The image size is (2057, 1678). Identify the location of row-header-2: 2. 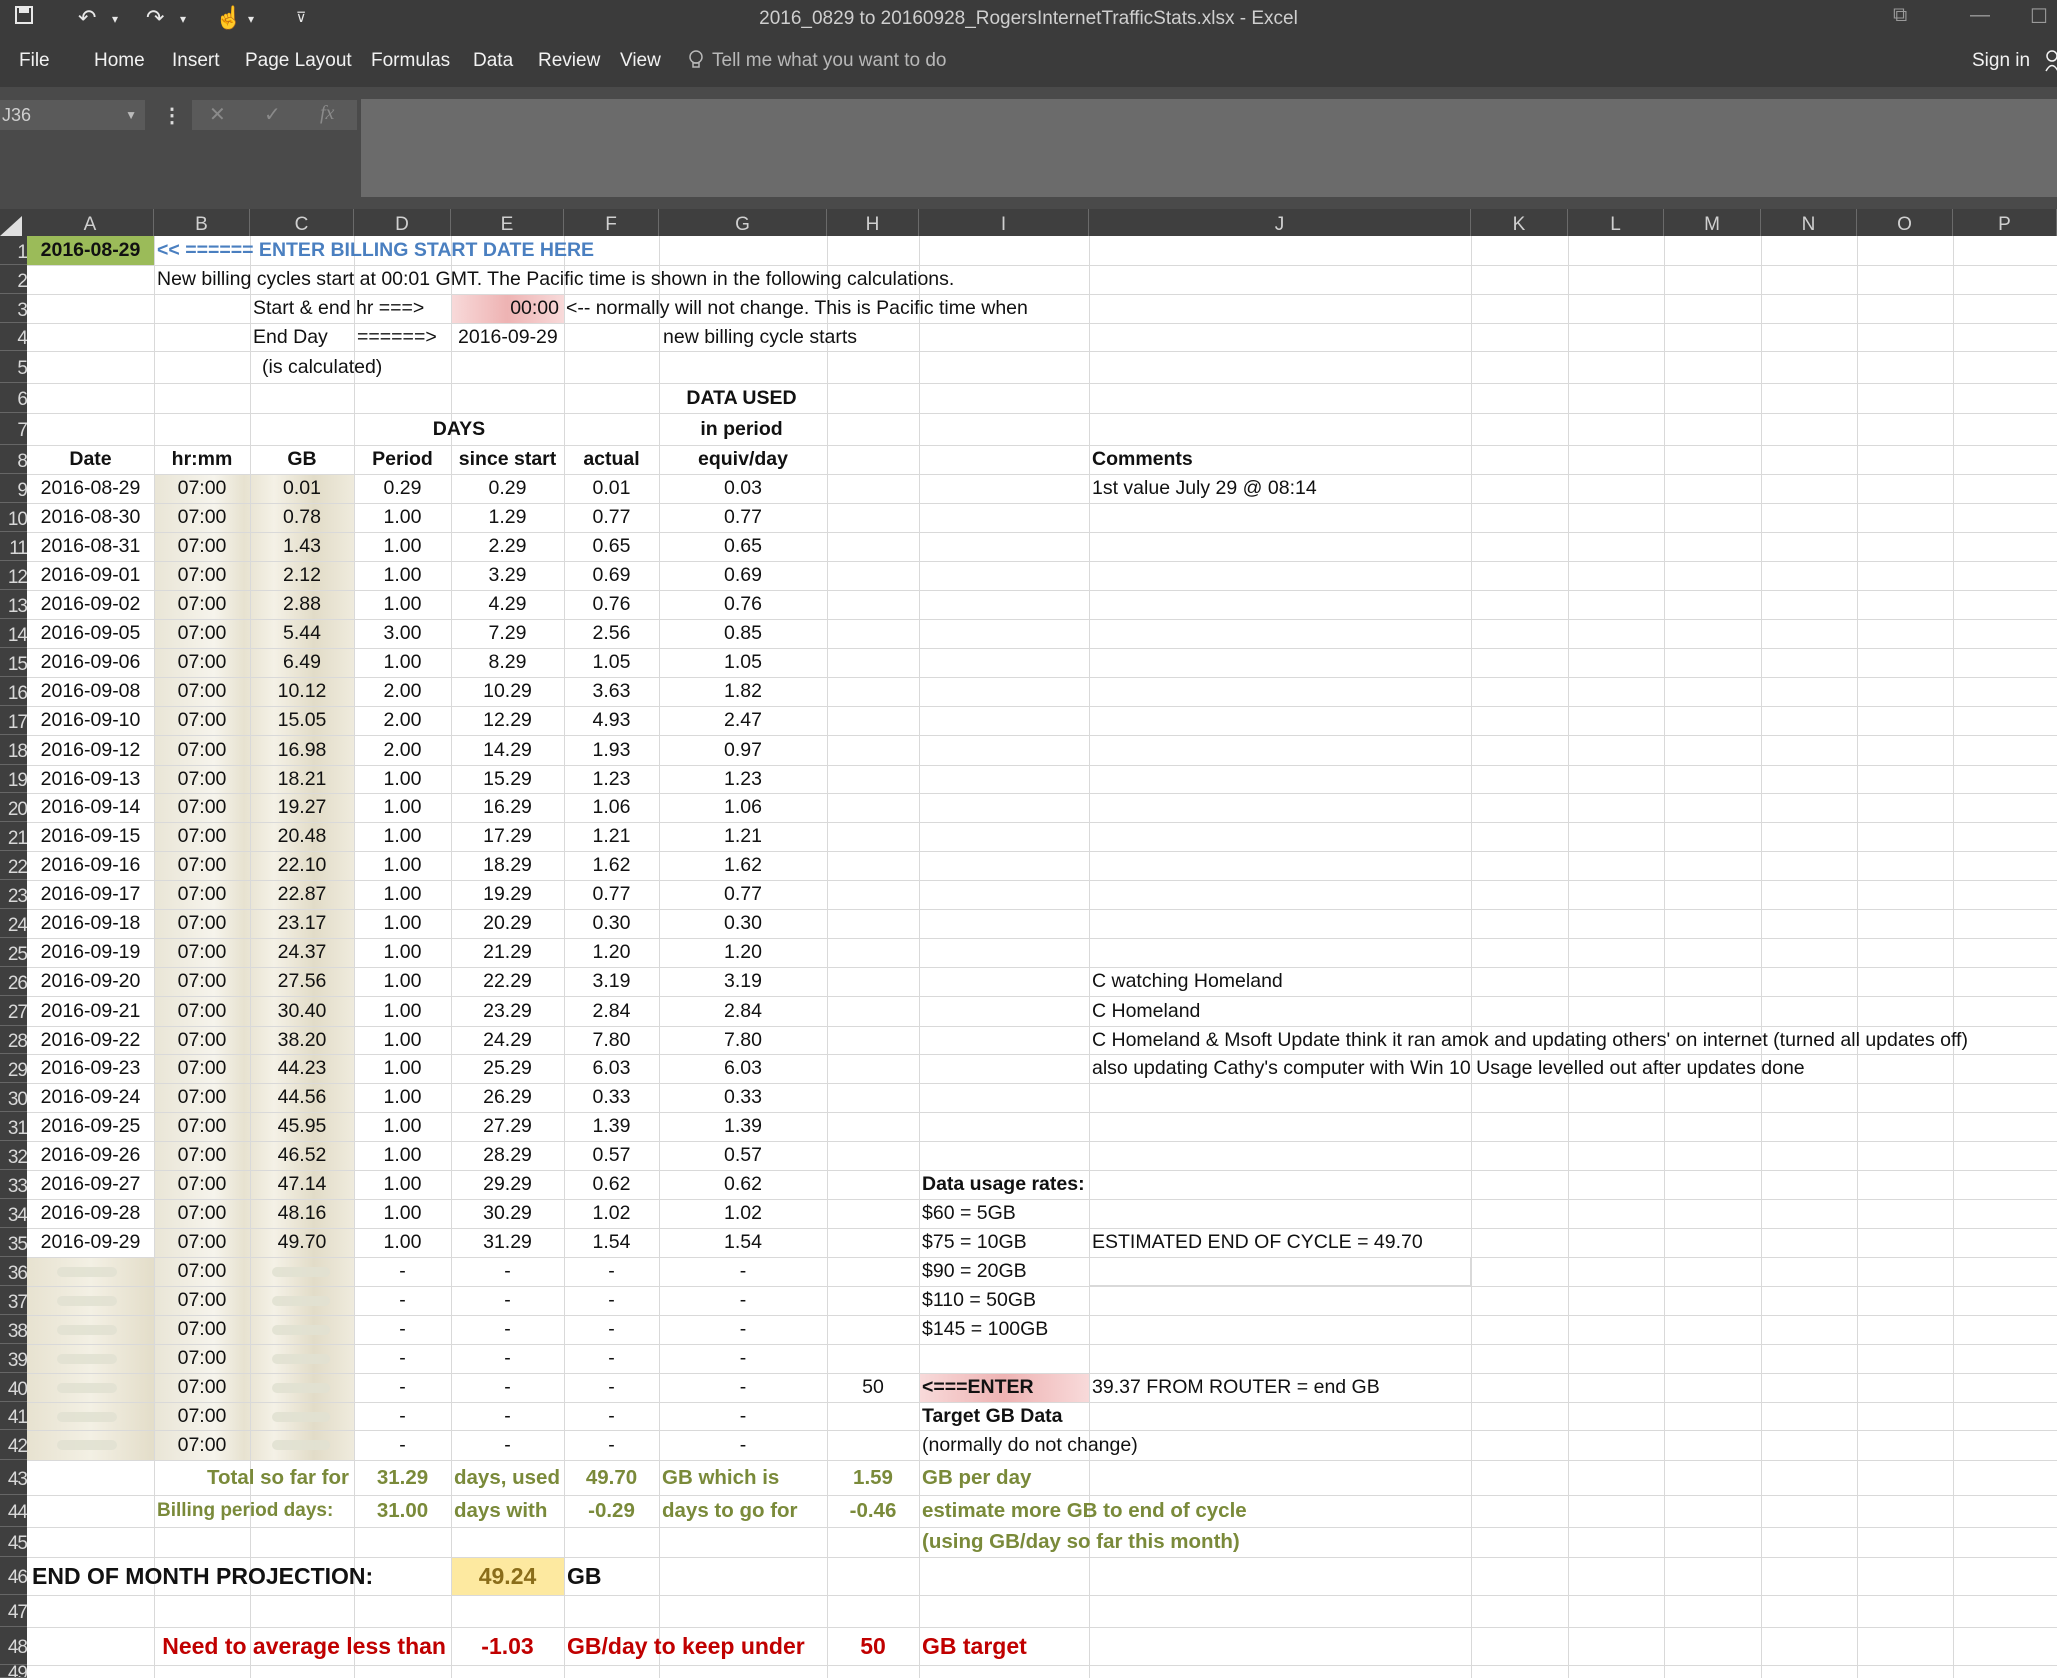
(13, 279).